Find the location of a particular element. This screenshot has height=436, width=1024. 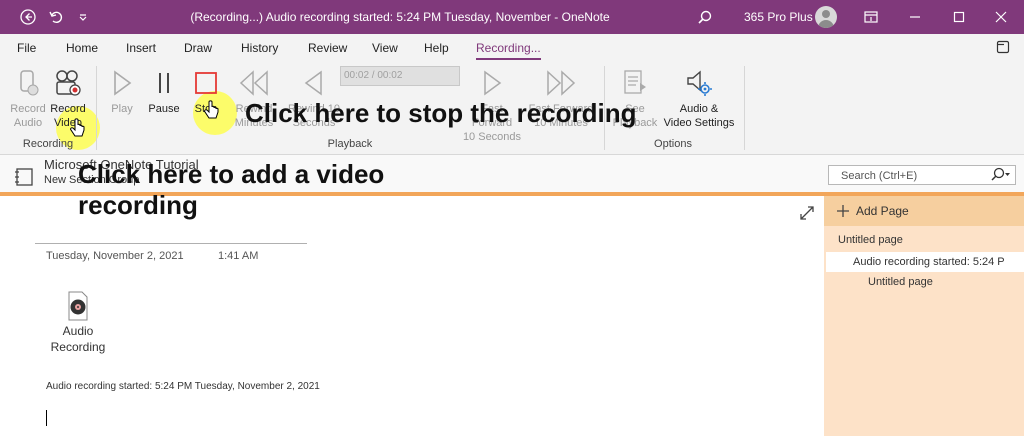

record-video-label: Record is located at coordinates (68, 109).